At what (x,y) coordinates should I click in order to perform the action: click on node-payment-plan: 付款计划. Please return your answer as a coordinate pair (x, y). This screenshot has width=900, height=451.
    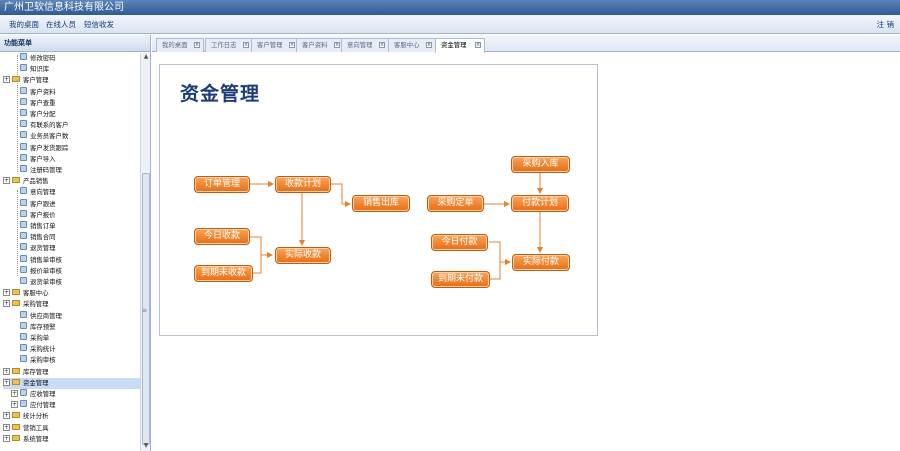
    Looking at the image, I should click on (540, 203).